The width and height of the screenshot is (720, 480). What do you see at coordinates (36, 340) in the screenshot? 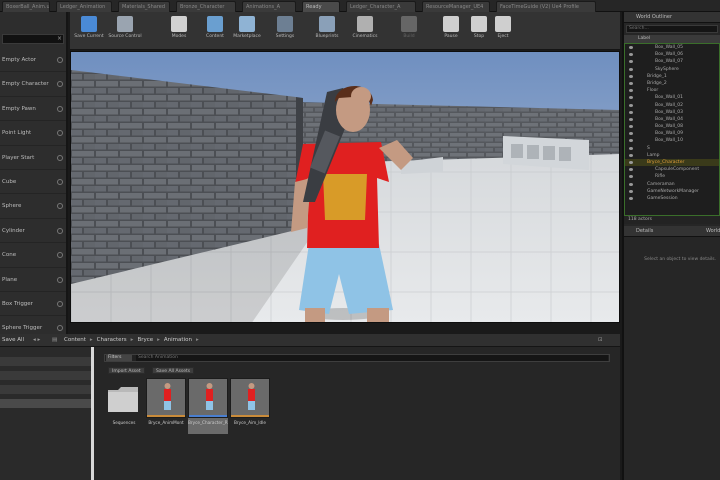
I see `nav-arrows-icon: ◂ ▸` at bounding box center [36, 340].